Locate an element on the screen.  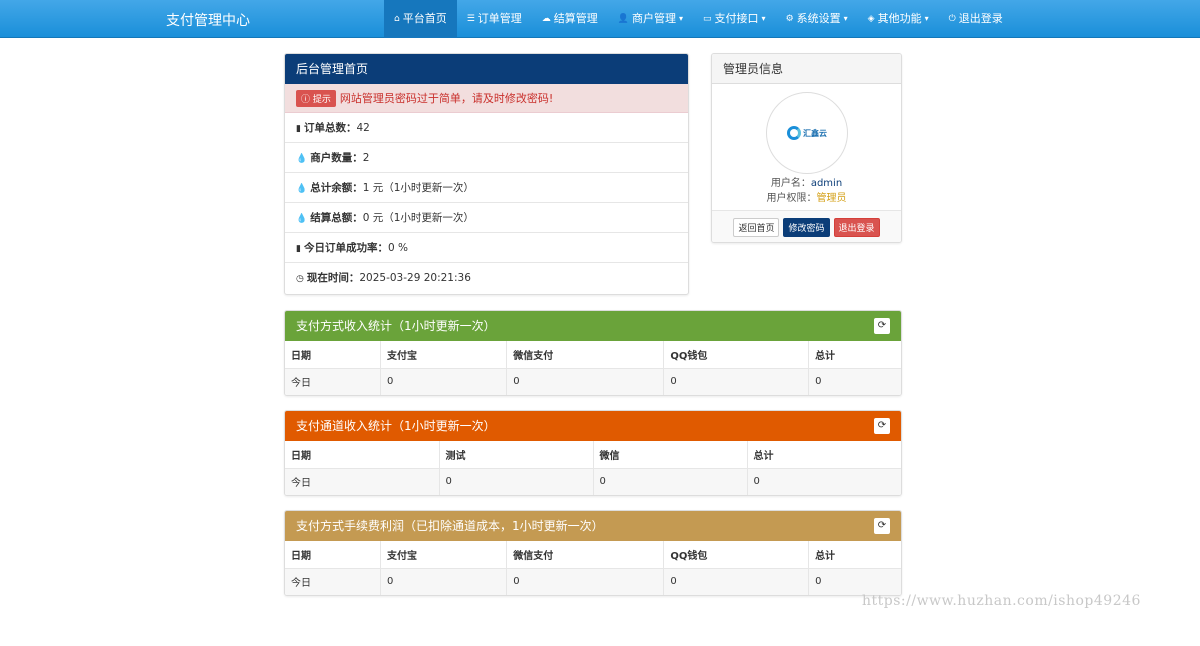
nav-item-settlement: ☁ 结算管理 is located at coordinates (570, 19).